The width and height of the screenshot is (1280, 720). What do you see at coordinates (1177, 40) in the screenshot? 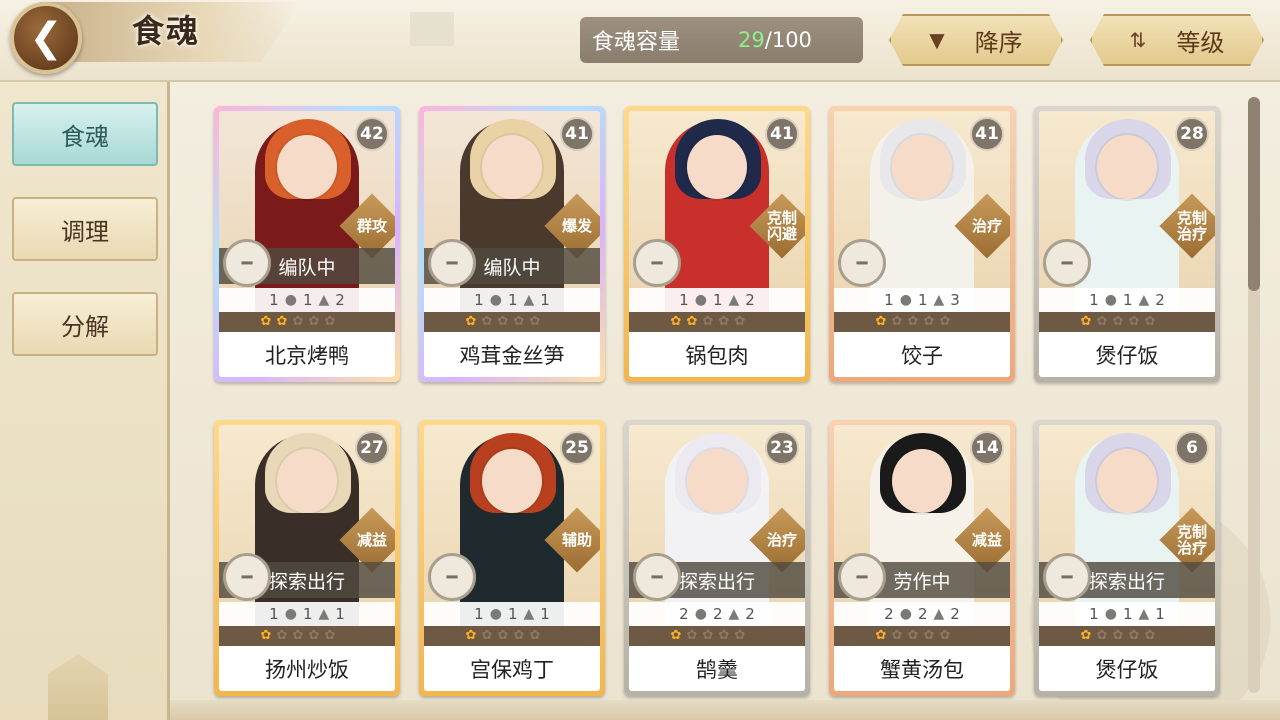
I see `sort-by-level-button: ⇅ 等级` at bounding box center [1177, 40].